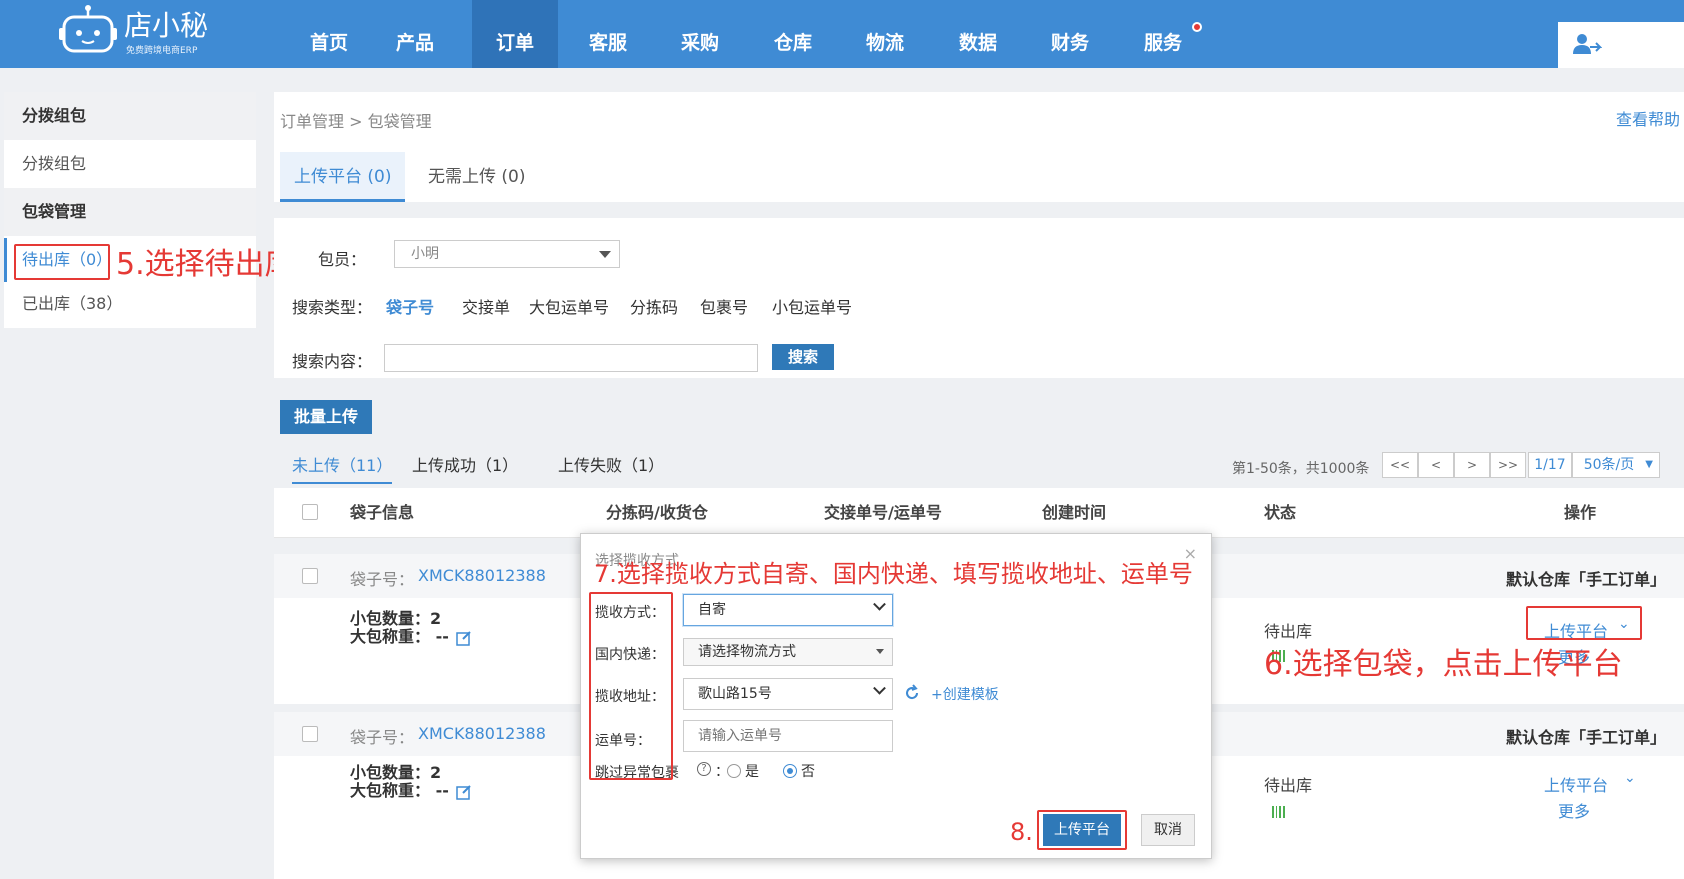  Describe the element at coordinates (486, 306) in the screenshot. I see `search-type-handover: 交接单` at that location.